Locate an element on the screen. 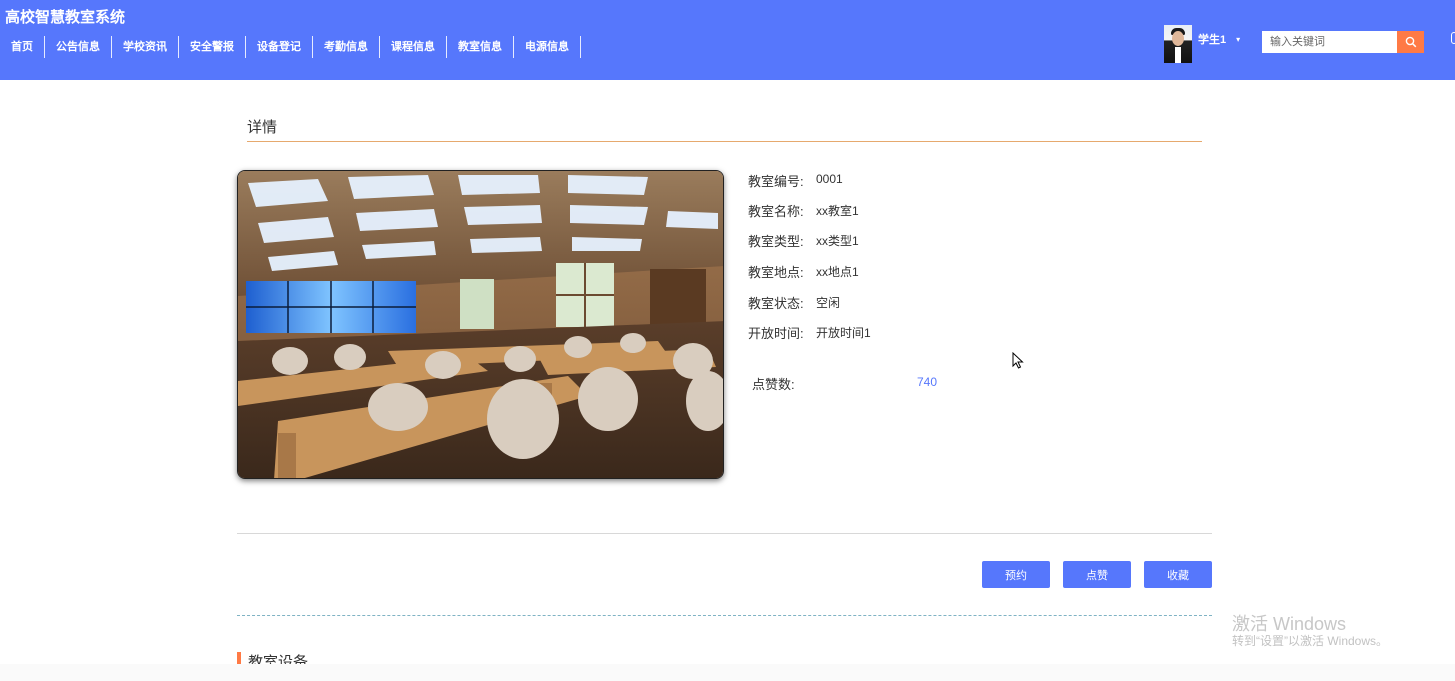  nav-item-school-news: 学校资讯 is located at coordinates (145, 47).